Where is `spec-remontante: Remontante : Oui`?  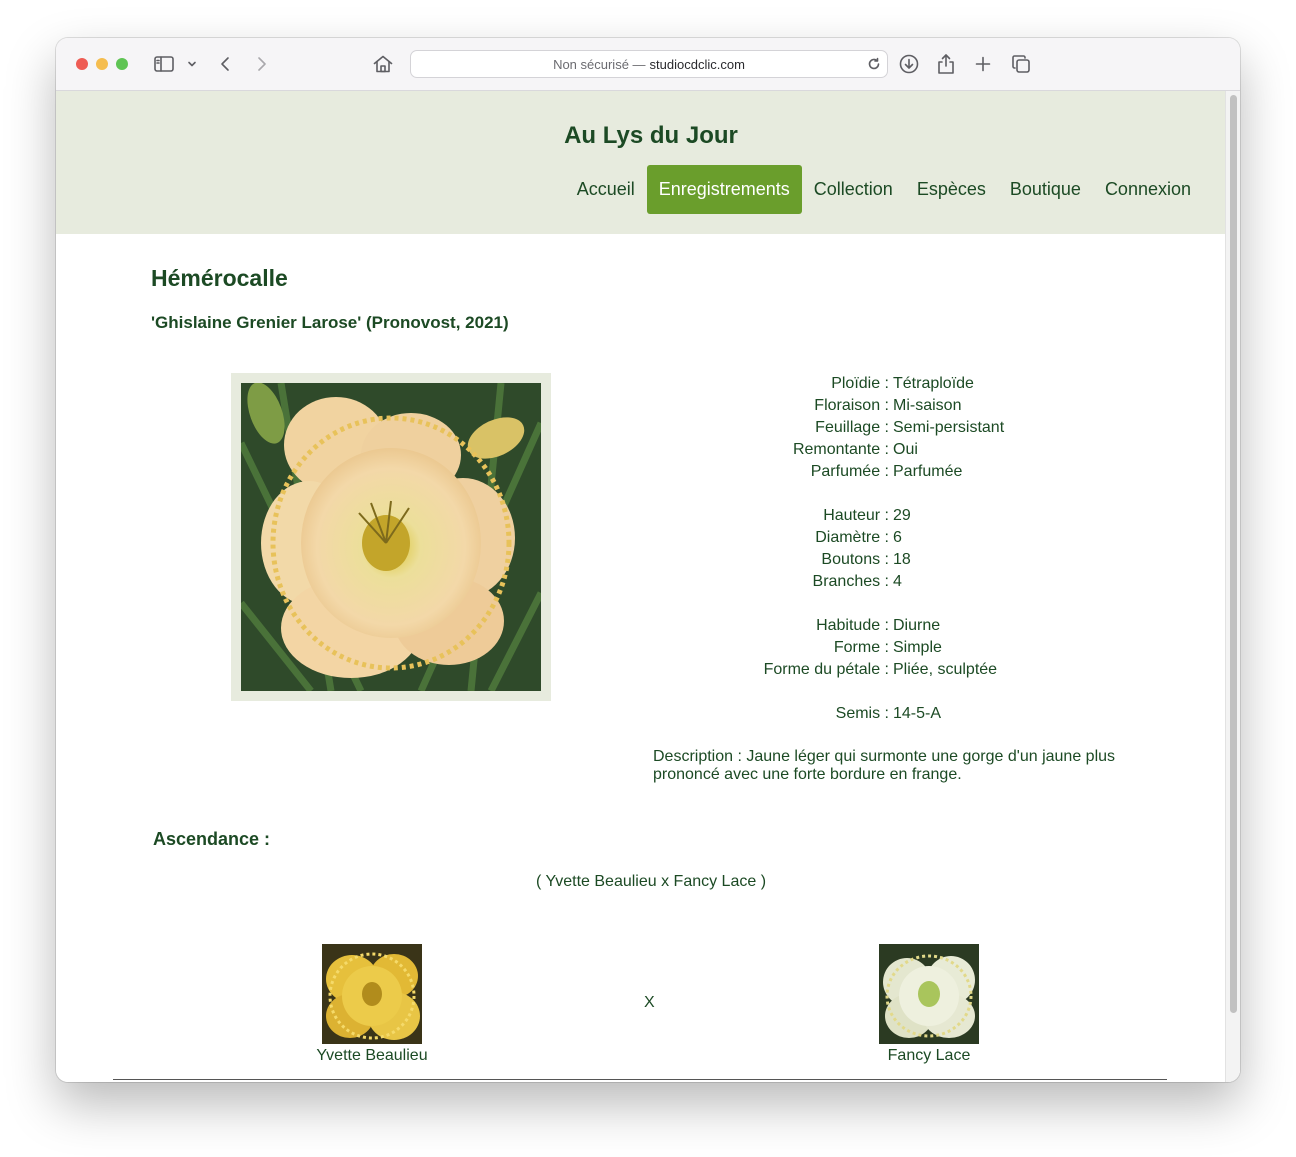
spec-remontante: Remontante : Oui is located at coordinates (896, 450).